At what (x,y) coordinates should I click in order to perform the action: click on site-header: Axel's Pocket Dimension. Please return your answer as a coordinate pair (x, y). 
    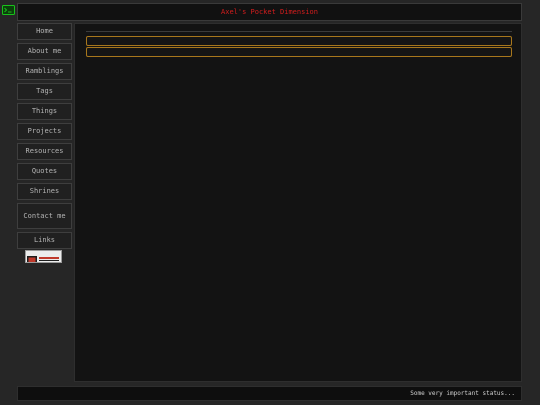
    Looking at the image, I should click on (269, 12).